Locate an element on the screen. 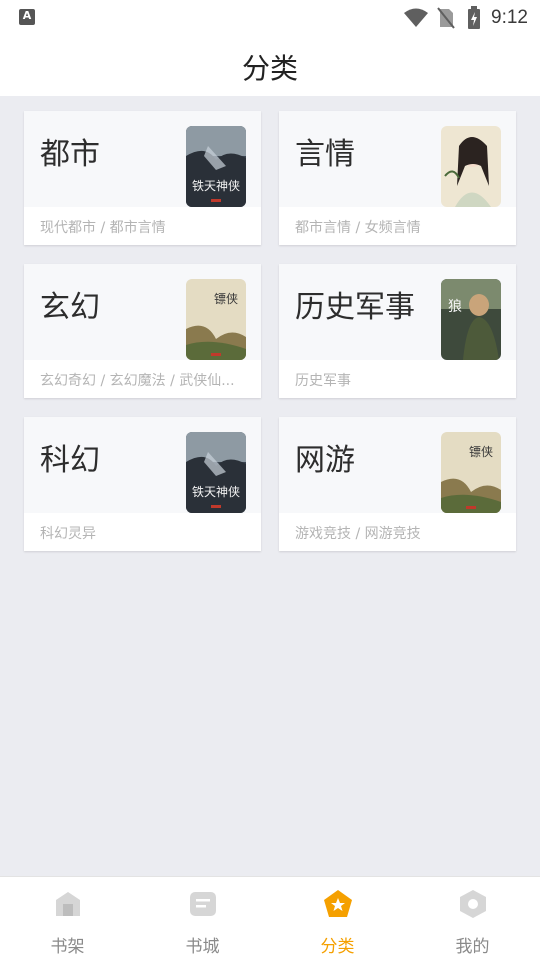 The image size is (540, 960). book-cover is located at coordinates (471, 166).